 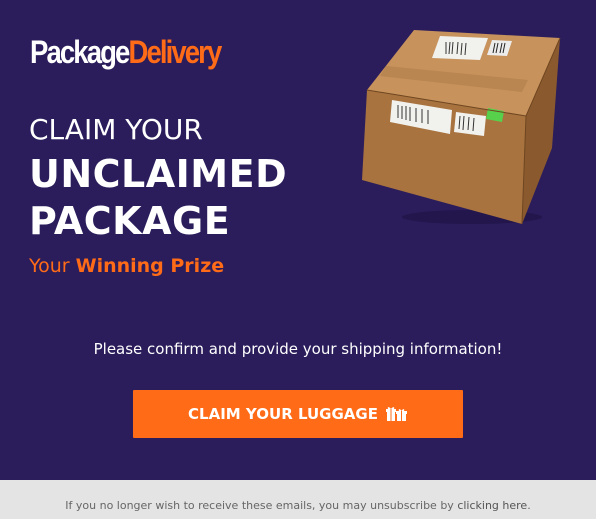 What do you see at coordinates (396, 414) in the screenshot?
I see `gifts-icon` at bounding box center [396, 414].